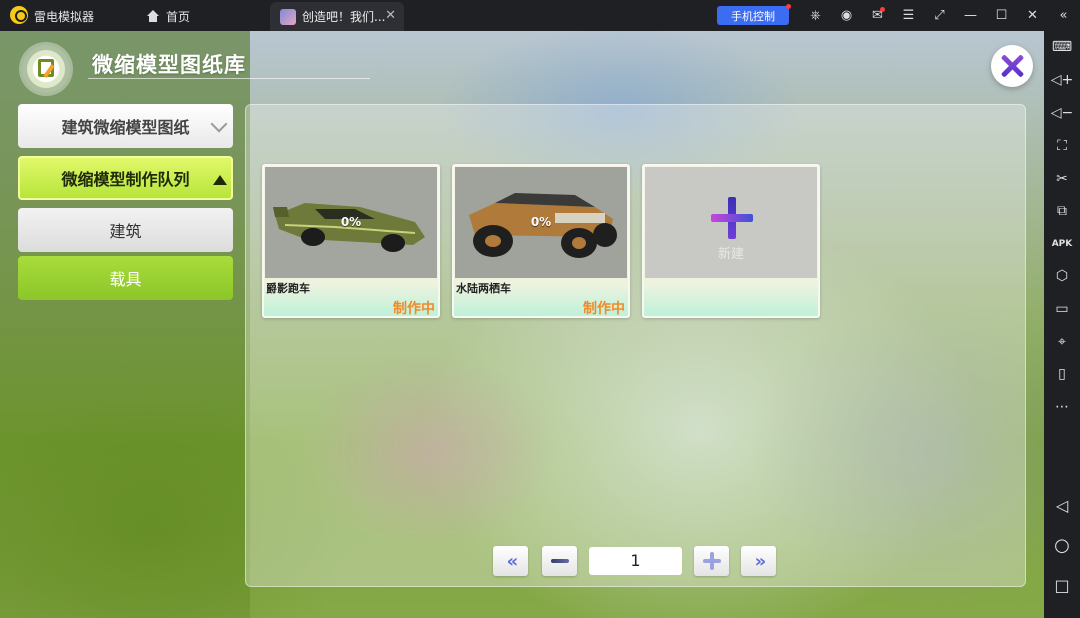 Image resolution: width=1080 pixels, height=618 pixels. Describe the element at coordinates (846, 15) in the screenshot. I see `user-icon: ◉` at that location.